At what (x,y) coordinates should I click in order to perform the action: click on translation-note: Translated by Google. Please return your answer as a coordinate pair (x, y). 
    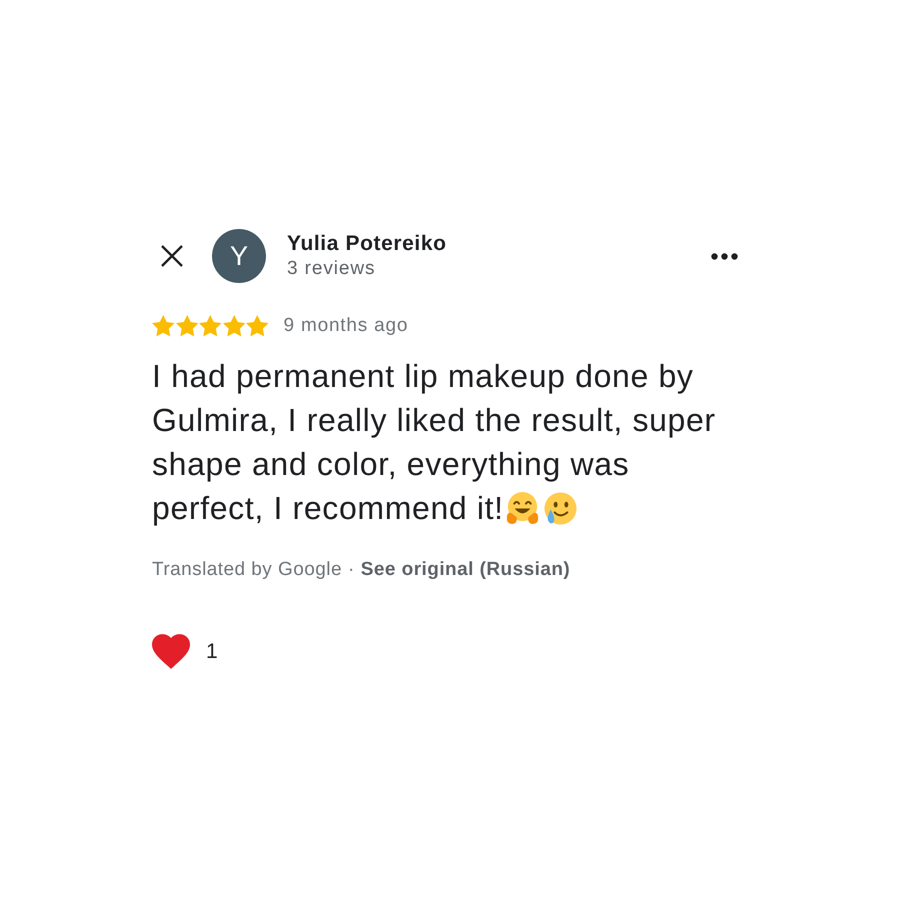
    Looking at the image, I should click on (247, 570).